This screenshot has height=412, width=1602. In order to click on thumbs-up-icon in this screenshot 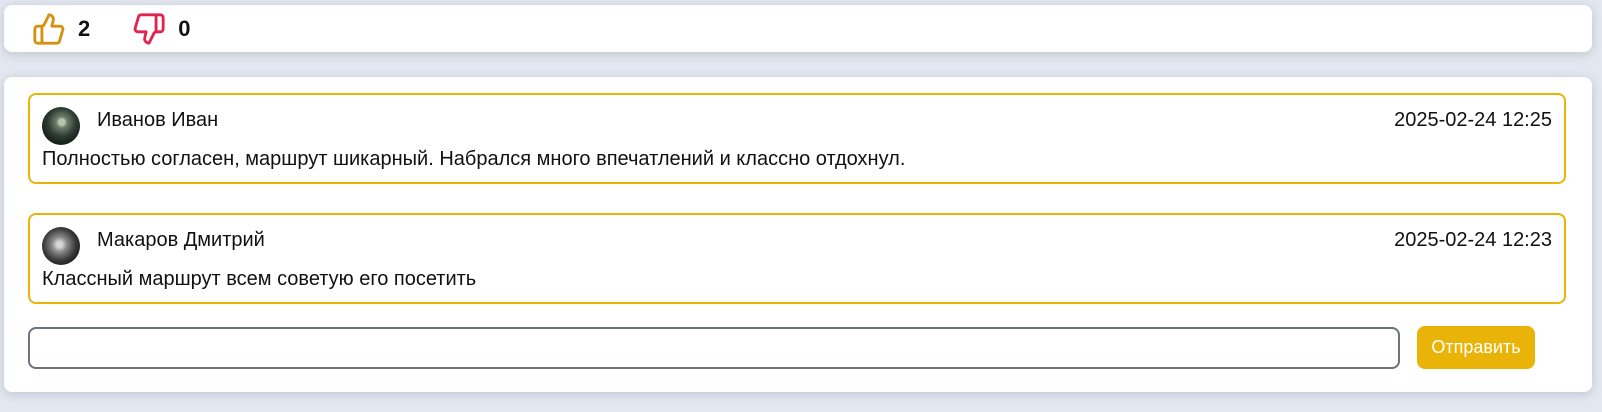, I will do `click(49, 28)`.